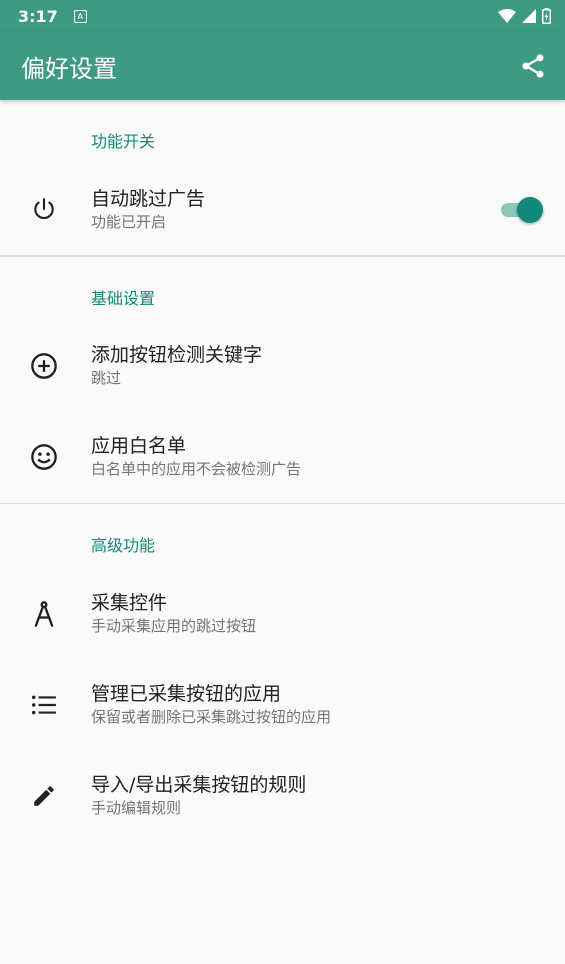  What do you see at coordinates (282, 66) in the screenshot?
I see `app-bar: 偏好设置` at bounding box center [282, 66].